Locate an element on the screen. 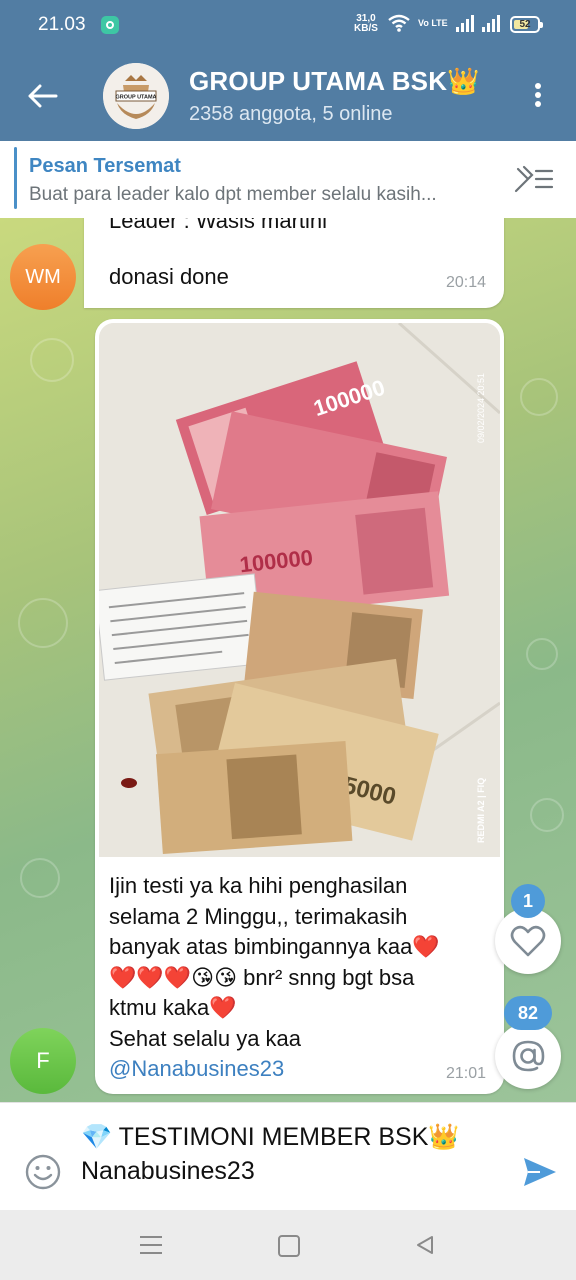 This screenshot has height=1280, width=576. message-line: selama 2 Minggu,, terimakasih is located at coordinates (258, 916).